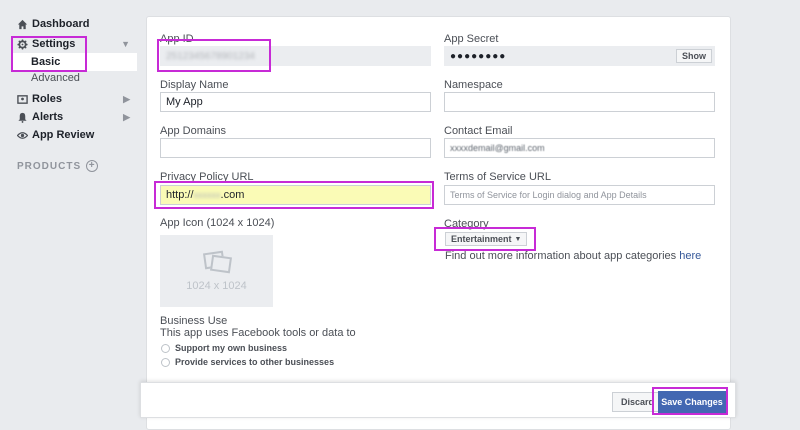 The height and width of the screenshot is (430, 800). What do you see at coordinates (473, 85) in the screenshot?
I see `namespace-label: Namespace` at bounding box center [473, 85].